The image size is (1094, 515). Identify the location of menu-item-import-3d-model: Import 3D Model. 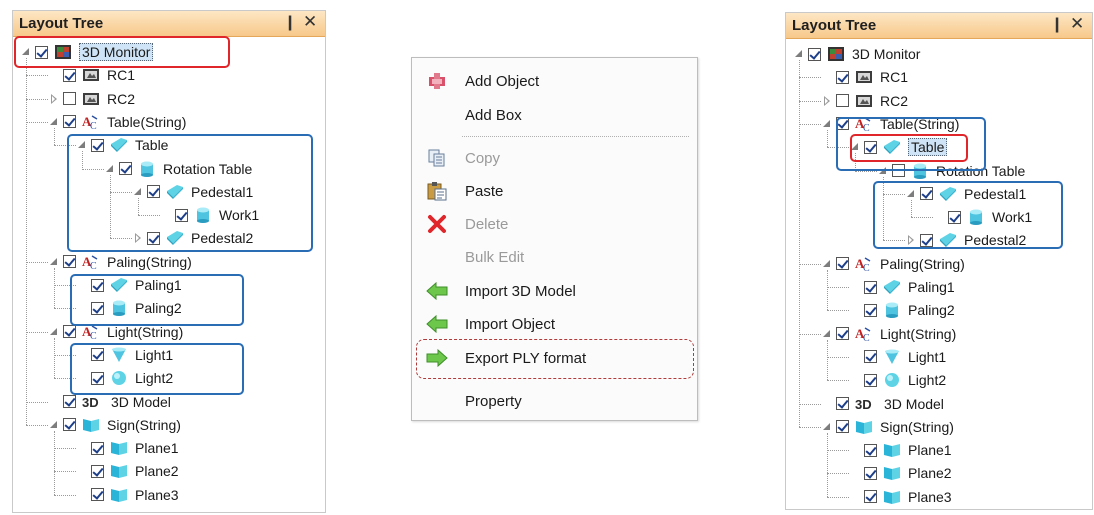
(554, 291).